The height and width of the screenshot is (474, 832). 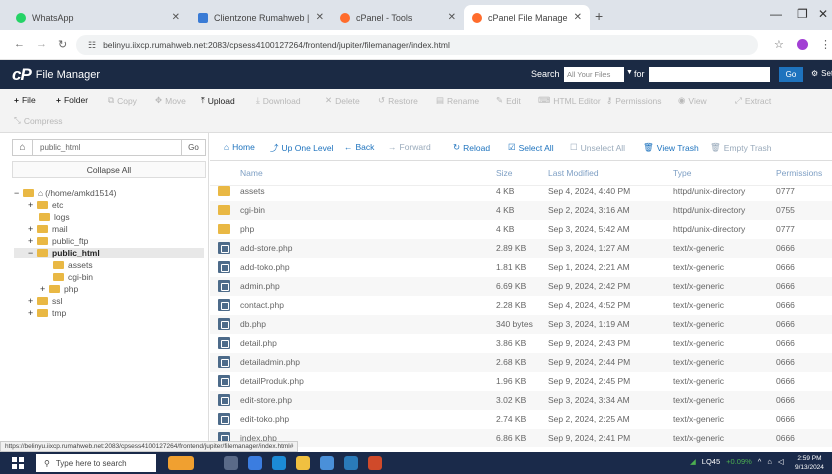 What do you see at coordinates (181, 463) in the screenshot?
I see `weather-widget-icon` at bounding box center [181, 463].